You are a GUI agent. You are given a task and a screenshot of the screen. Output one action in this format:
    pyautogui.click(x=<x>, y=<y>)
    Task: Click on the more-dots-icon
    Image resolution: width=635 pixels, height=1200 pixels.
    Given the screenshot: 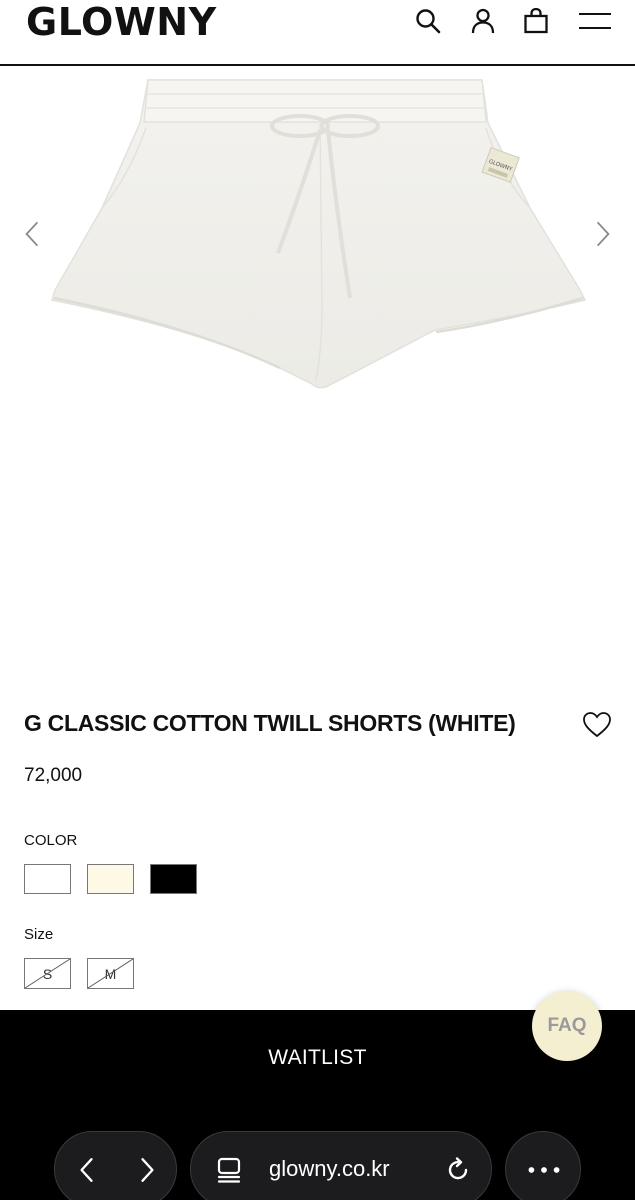 What is the action you would take?
    pyautogui.click(x=544, y=1170)
    